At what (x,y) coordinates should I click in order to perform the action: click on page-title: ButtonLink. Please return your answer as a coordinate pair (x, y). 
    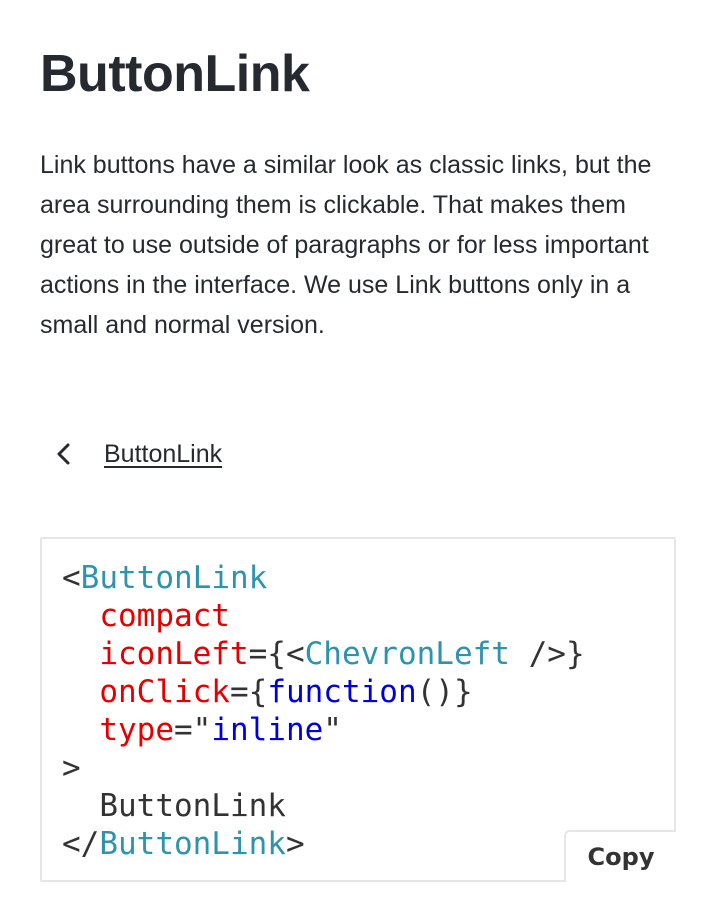
    Looking at the image, I should click on (175, 74).